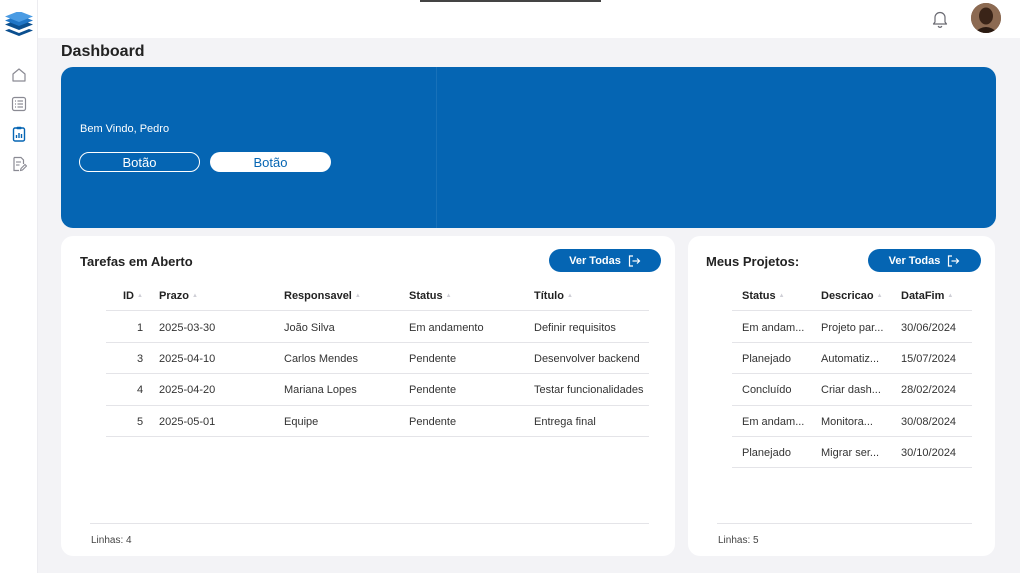 The image size is (1020, 573). What do you see at coordinates (19, 286) in the screenshot?
I see `sidebar` at bounding box center [19, 286].